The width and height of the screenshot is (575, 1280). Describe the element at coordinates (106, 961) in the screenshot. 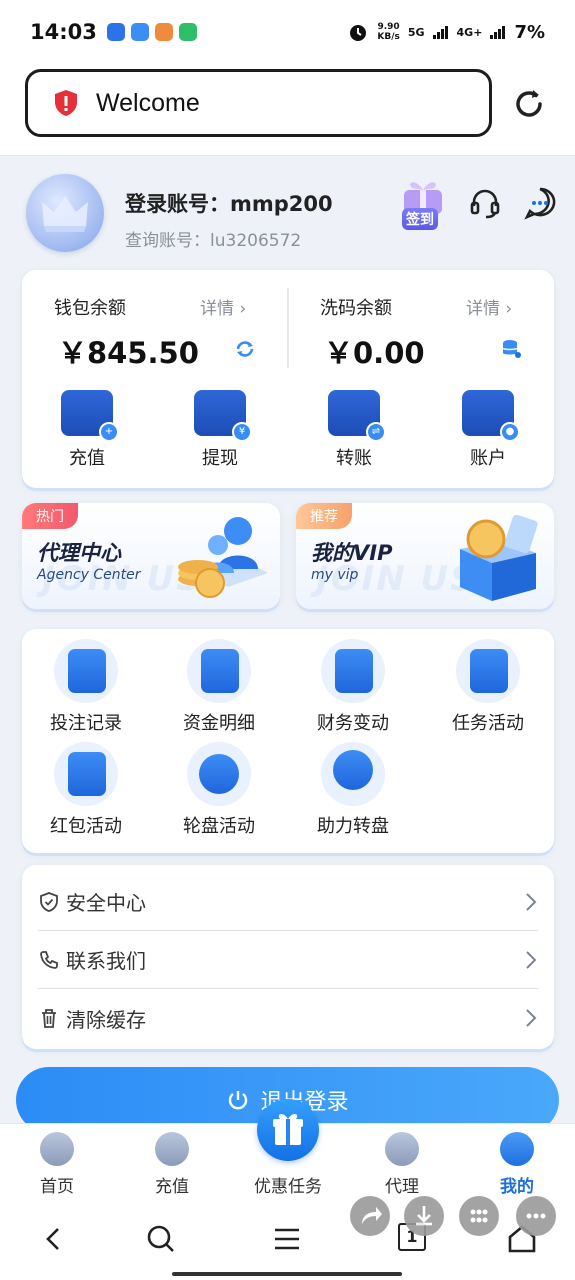

I see `list-label: 联系我们` at that location.